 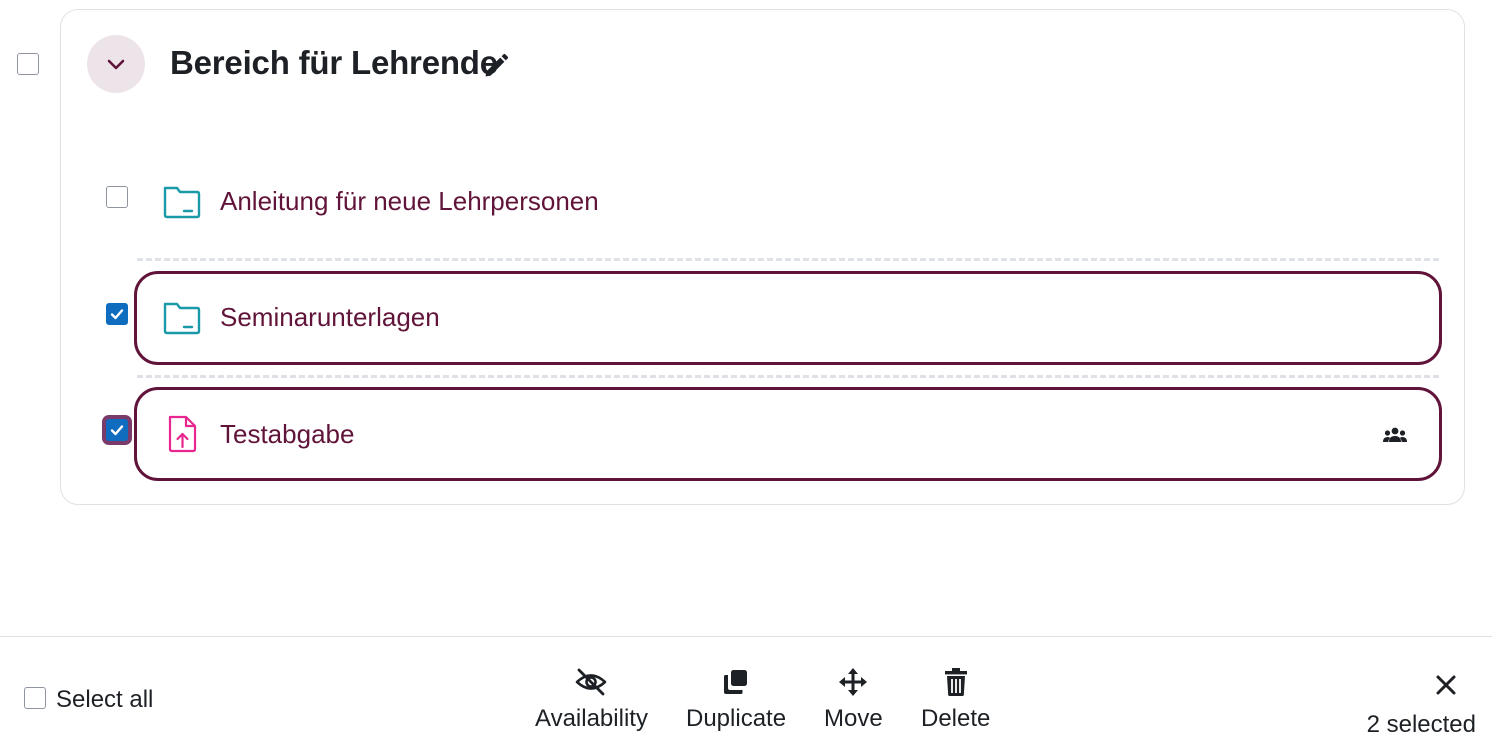 What do you see at coordinates (28, 64) in the screenshot?
I see `section-select-checkbox` at bounding box center [28, 64].